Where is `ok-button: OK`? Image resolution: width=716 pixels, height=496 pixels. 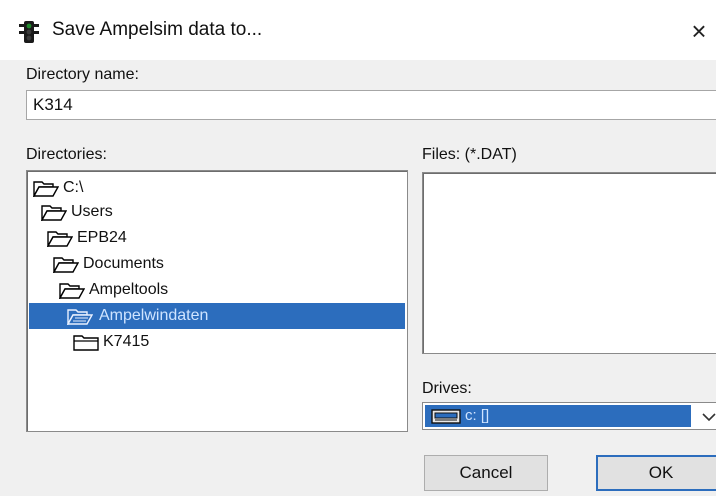
ok-button: OK is located at coordinates (656, 473).